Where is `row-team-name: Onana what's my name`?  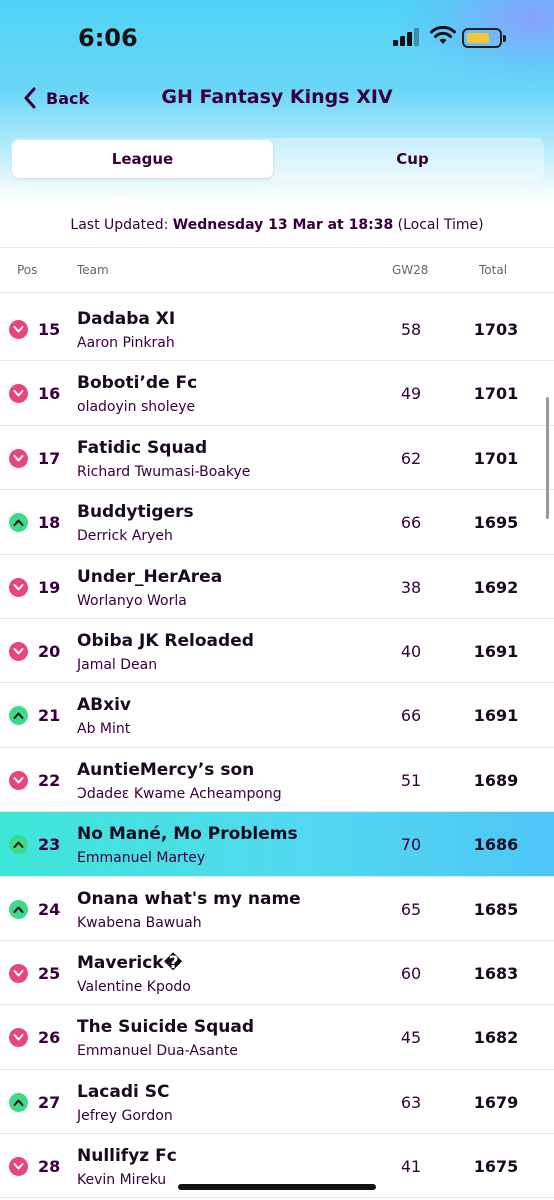
row-team-name: Onana what's my name is located at coordinates (189, 898).